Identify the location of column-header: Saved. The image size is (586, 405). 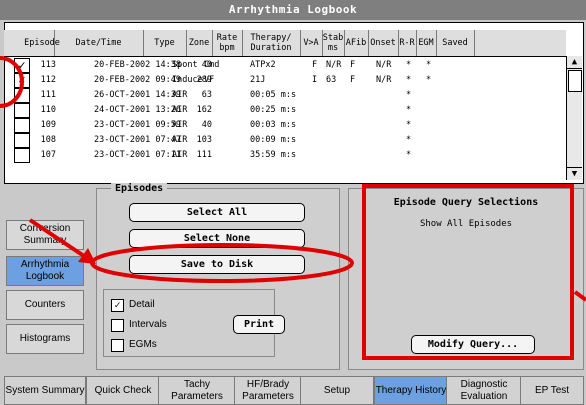
(455, 43).